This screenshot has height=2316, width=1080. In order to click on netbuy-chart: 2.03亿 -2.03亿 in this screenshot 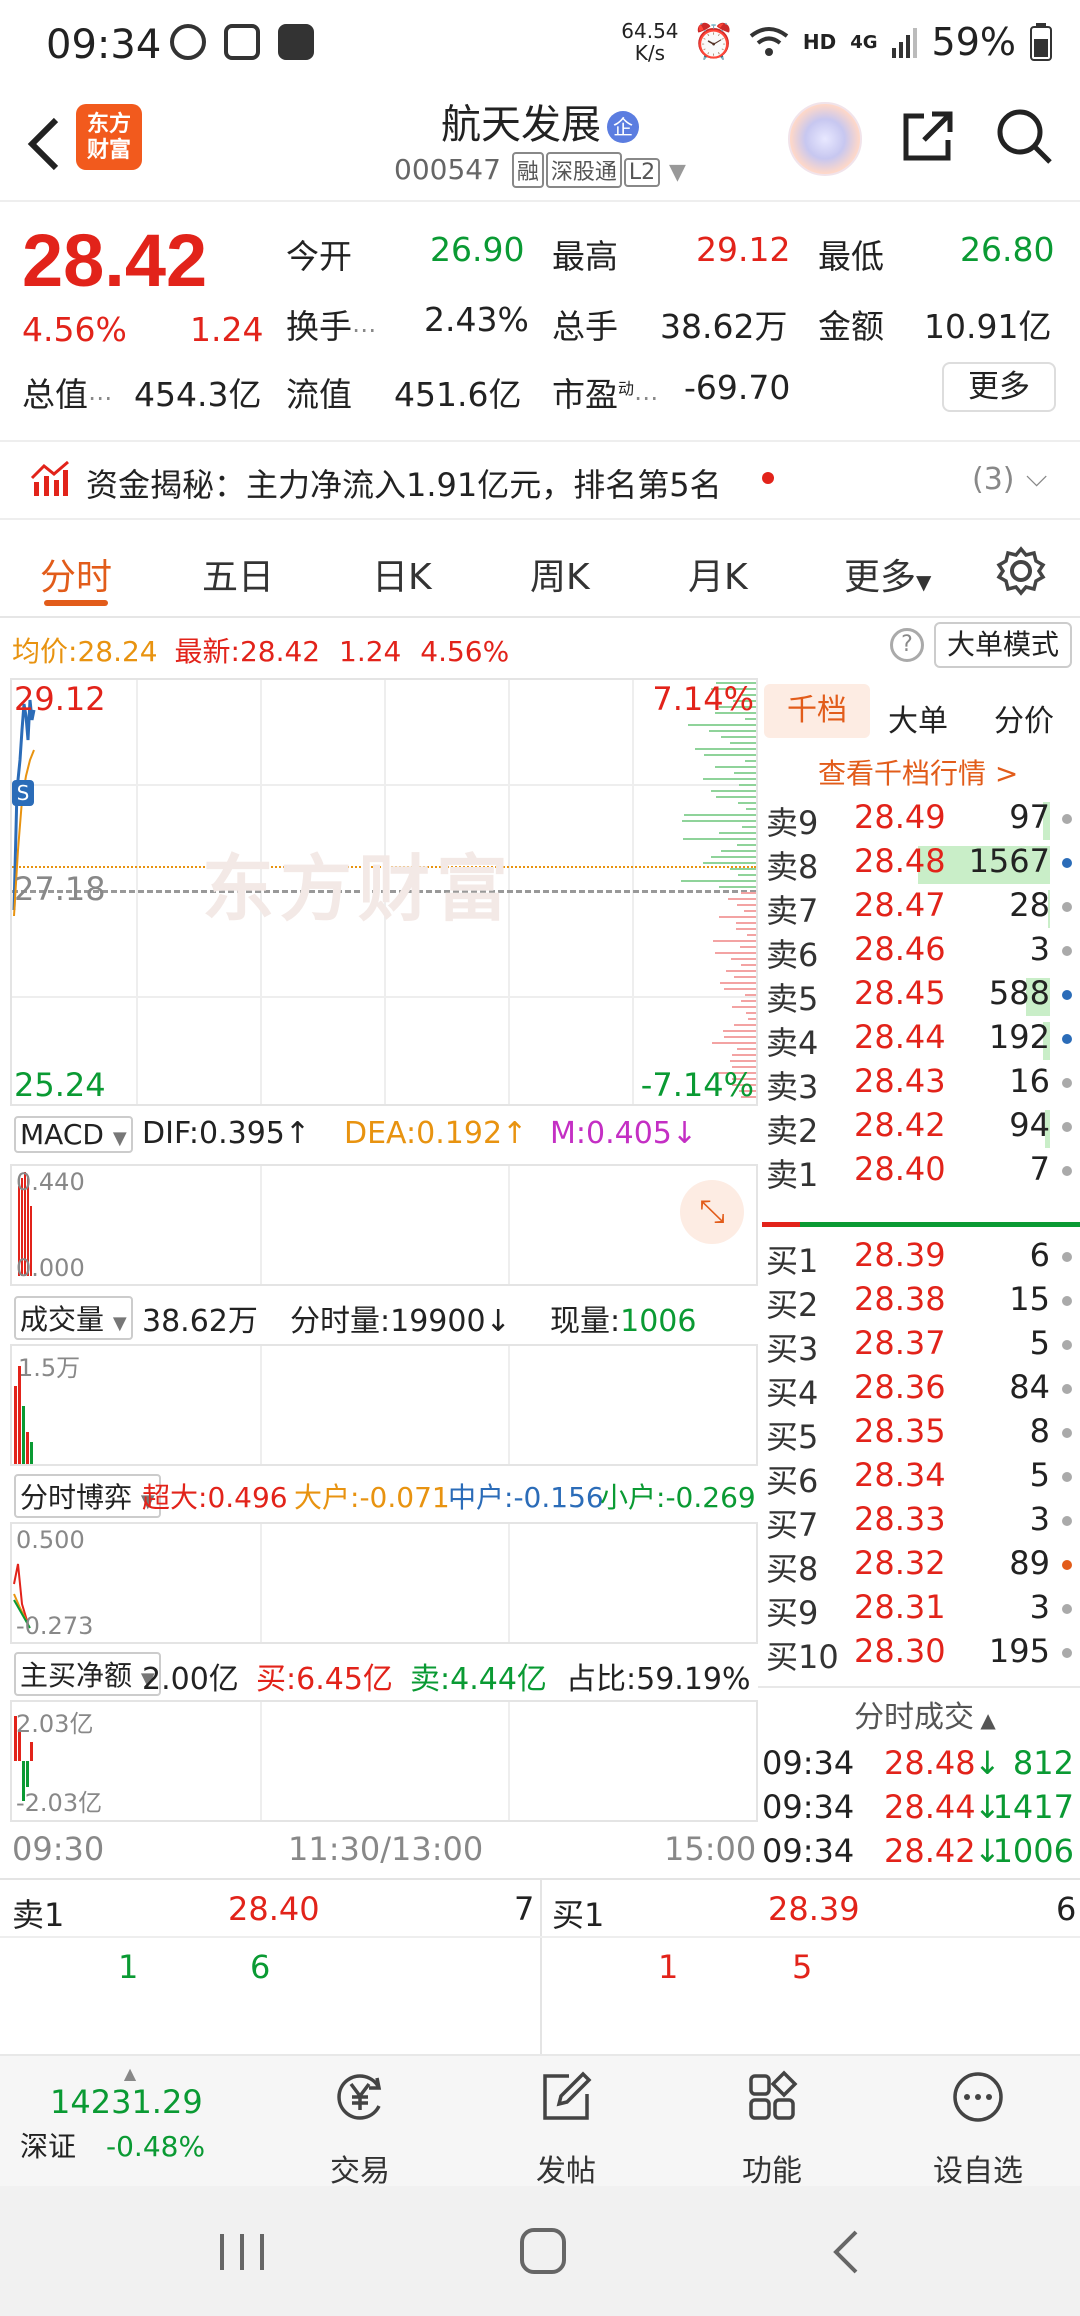, I will do `click(384, 1761)`.